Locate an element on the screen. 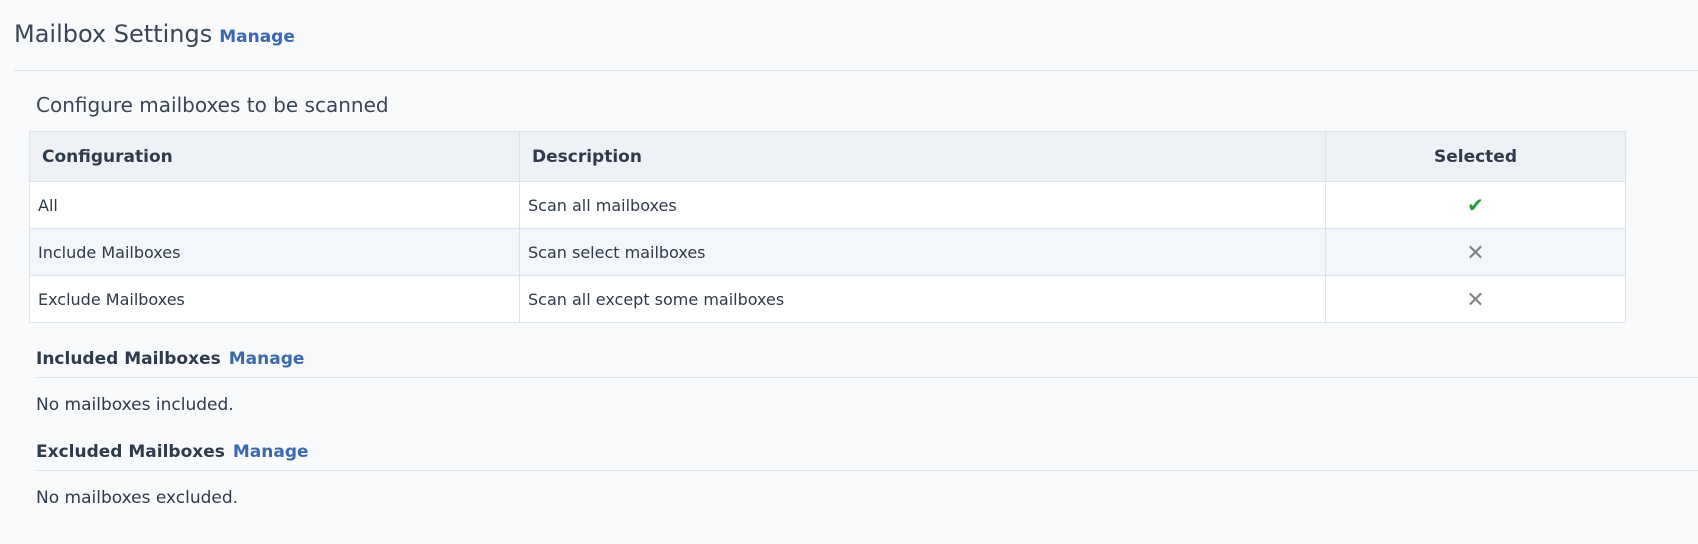 This screenshot has width=1698, height=544. column-header-configuration: Configuration is located at coordinates (274, 156).